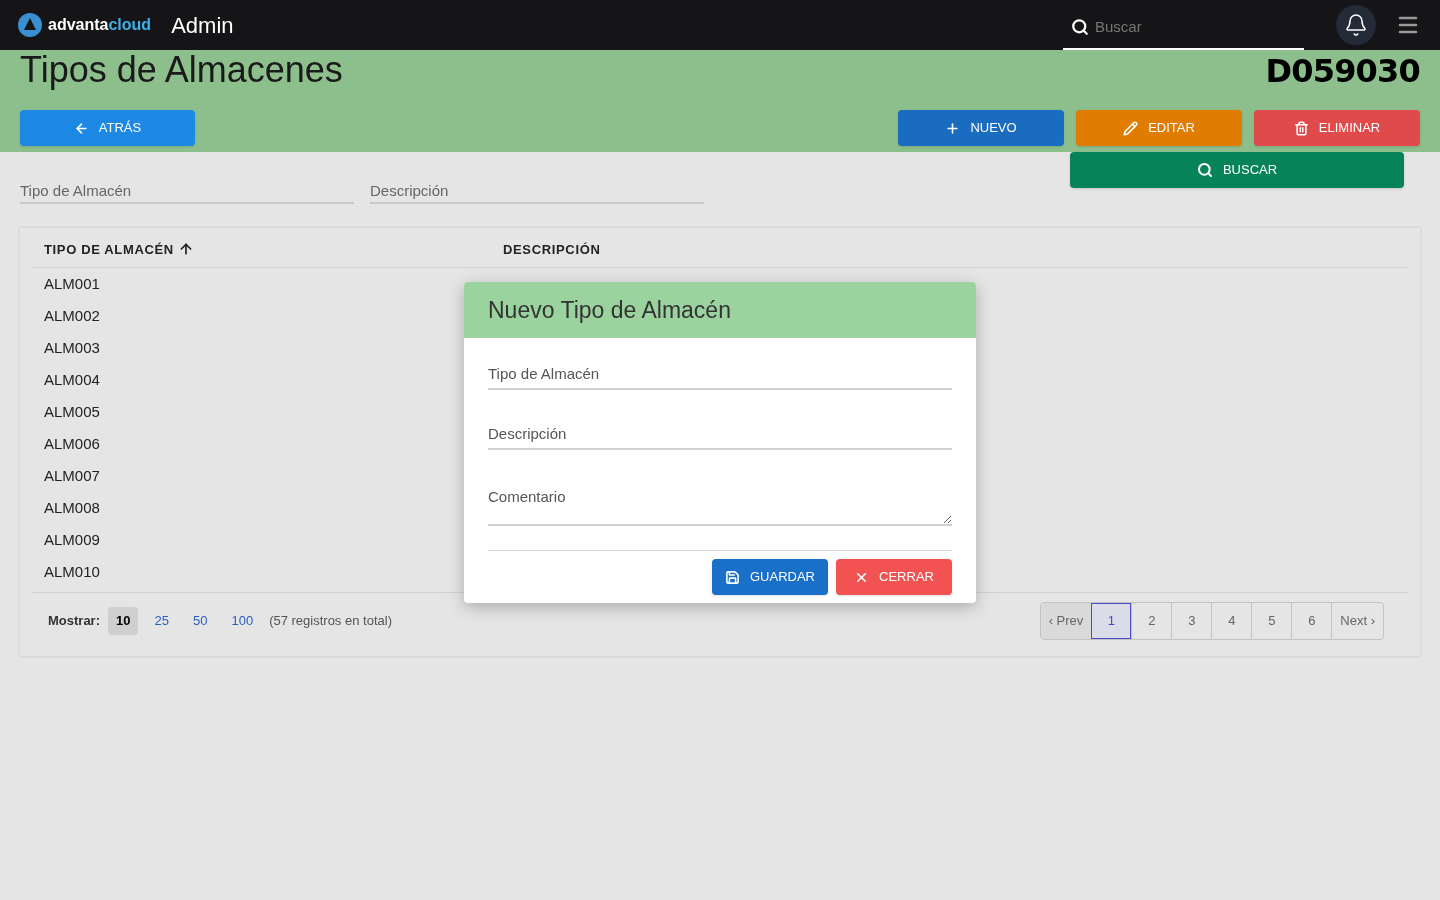  What do you see at coordinates (72, 475) in the screenshot?
I see `table-cell-text: ALM007` at bounding box center [72, 475].